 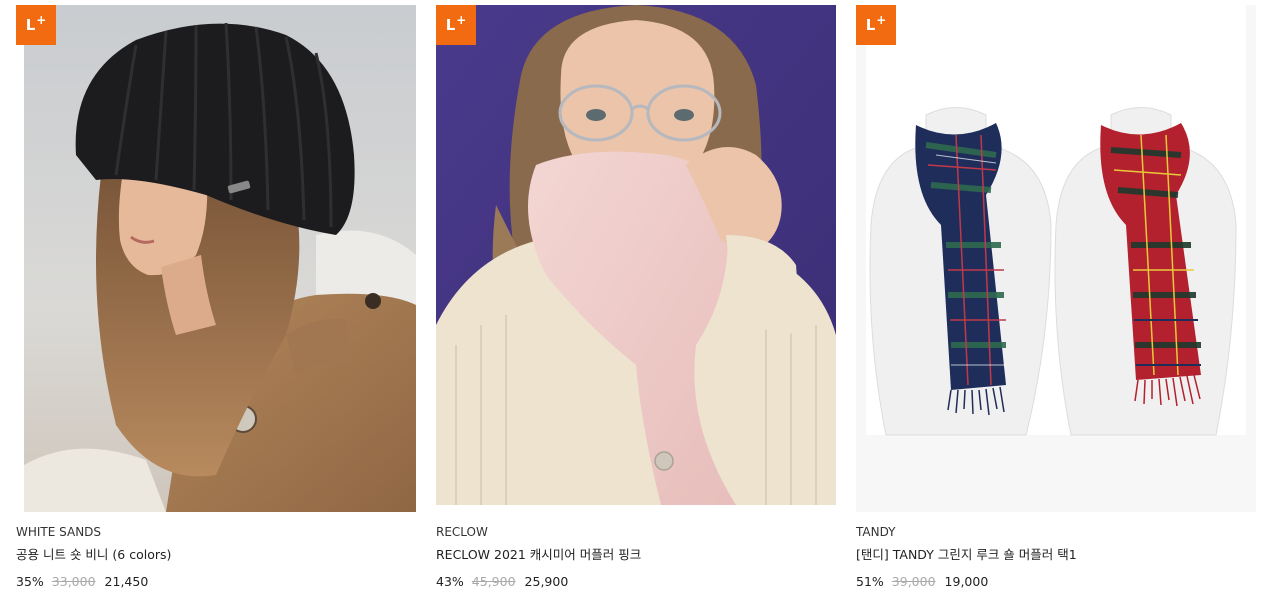 I want to click on product-prices: 43% 45,900 25,900, so click(x=636, y=582).